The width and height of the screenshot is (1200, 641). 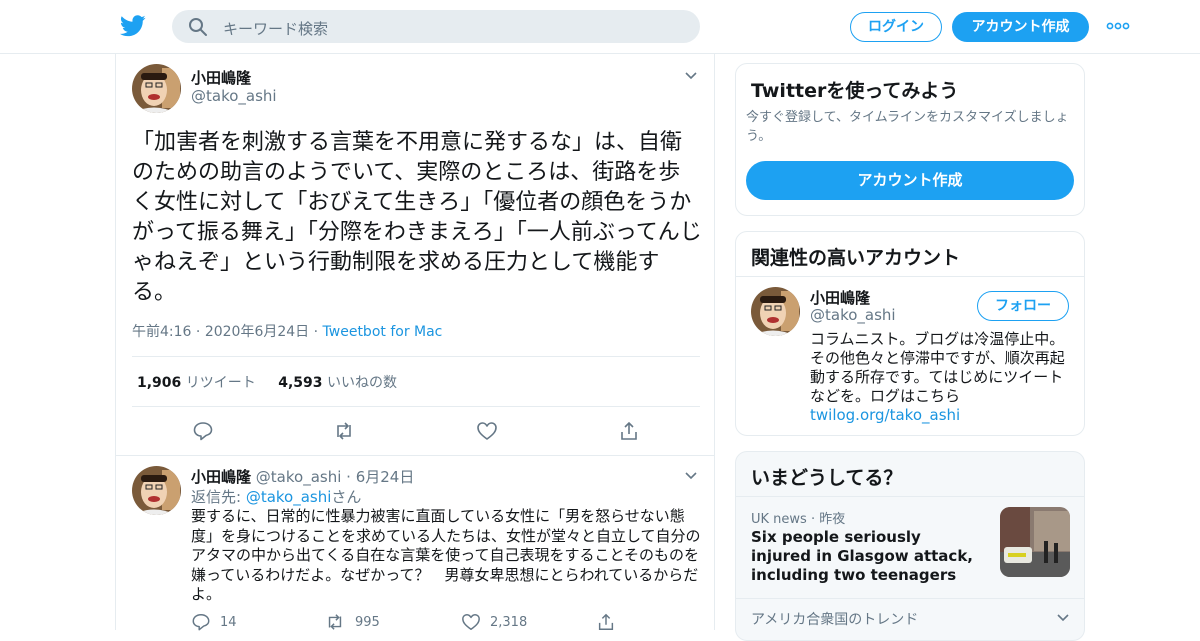 What do you see at coordinates (346, 497) in the screenshot?
I see `reply-to-suffix: さん` at bounding box center [346, 497].